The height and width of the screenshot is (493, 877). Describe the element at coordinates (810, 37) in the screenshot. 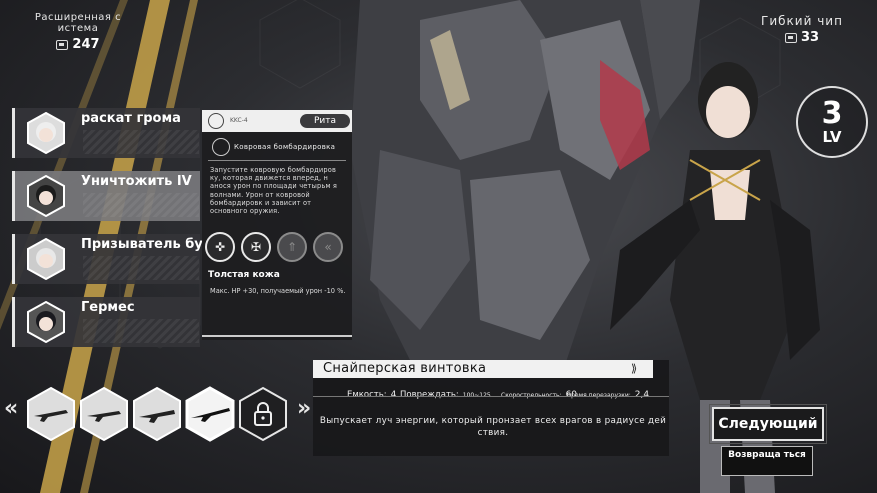

I see `resource-value: 33` at that location.